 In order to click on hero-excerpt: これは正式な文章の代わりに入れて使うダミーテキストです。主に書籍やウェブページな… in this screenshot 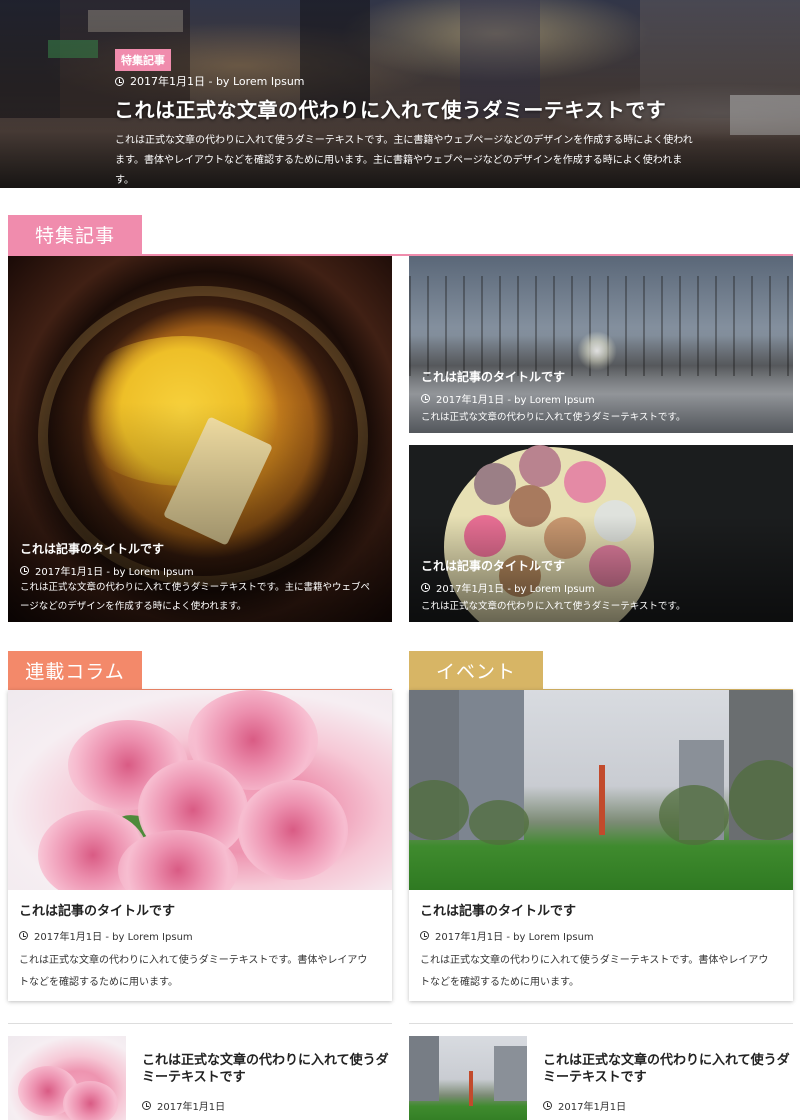, I will do `click(404, 160)`.